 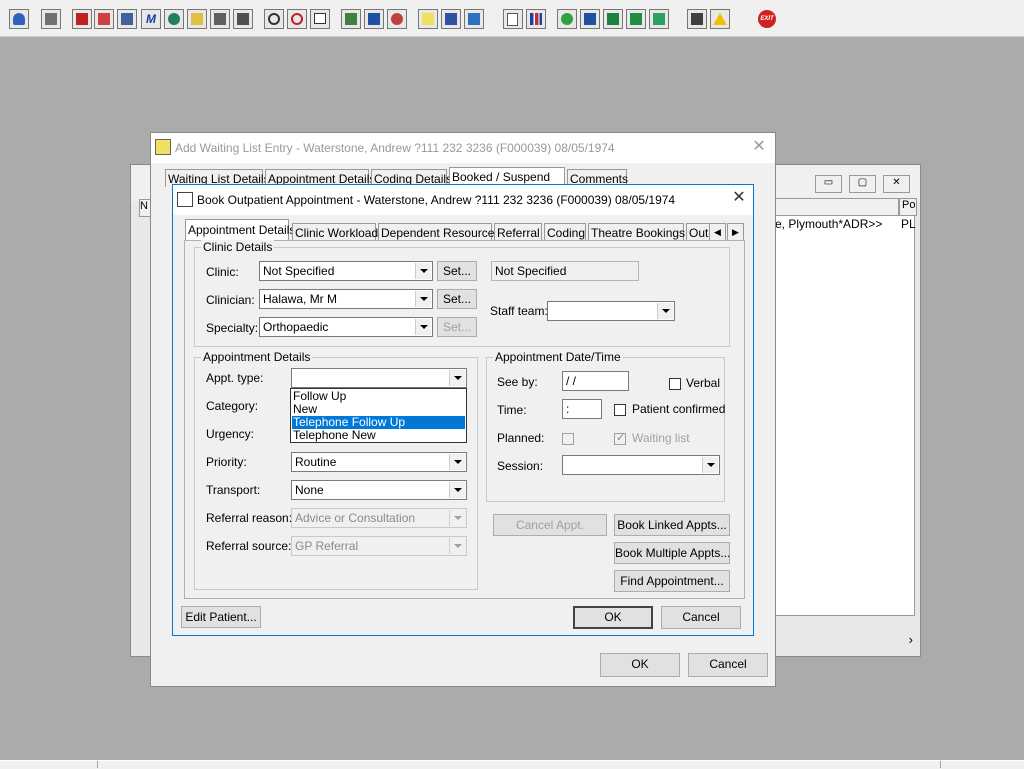 I want to click on staff-team-label: Staff team:, so click(x=519, y=311).